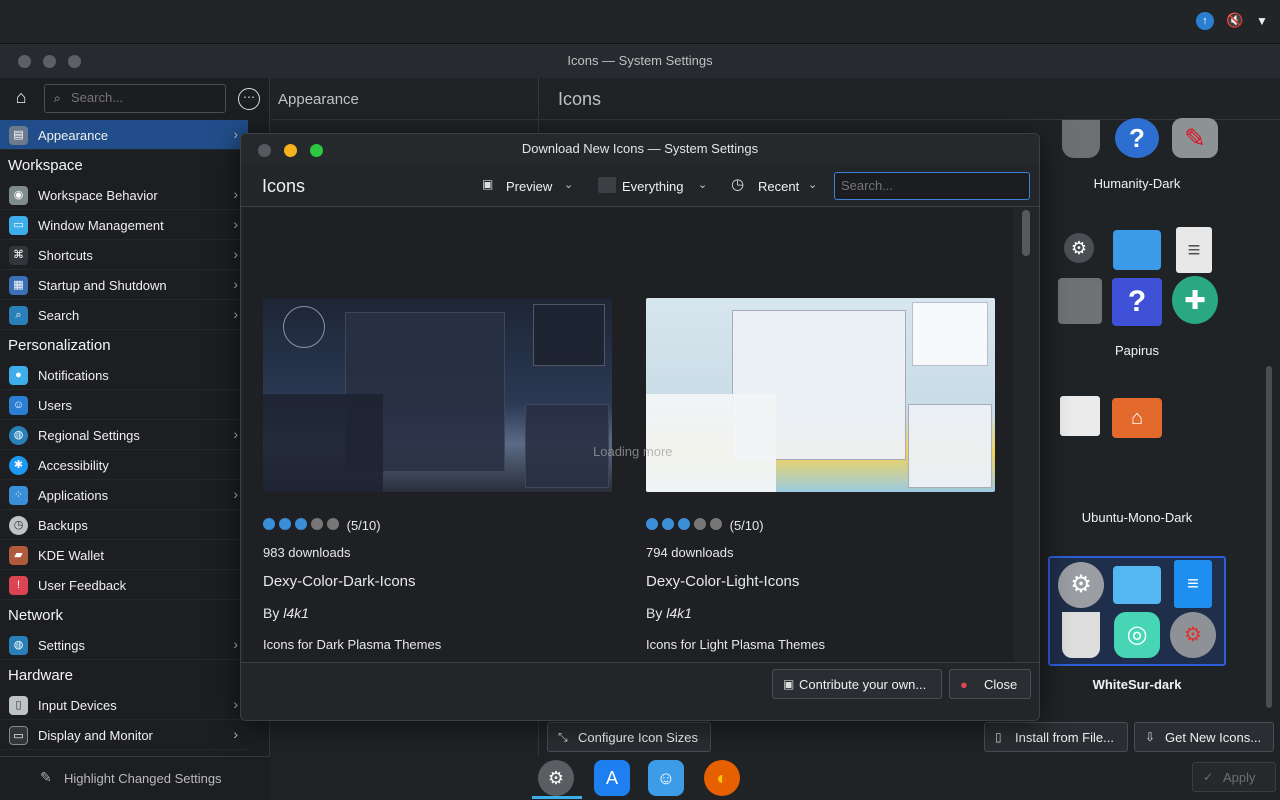  I want to click on sort-dropdown: ◷ Recent ⌄, so click(777, 186).